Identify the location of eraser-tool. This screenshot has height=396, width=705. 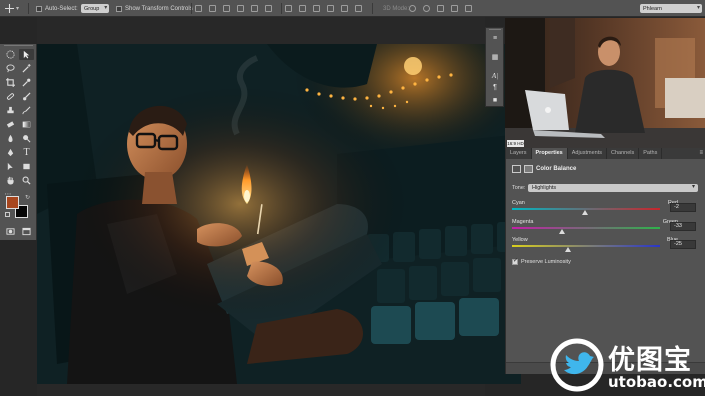
(10, 124).